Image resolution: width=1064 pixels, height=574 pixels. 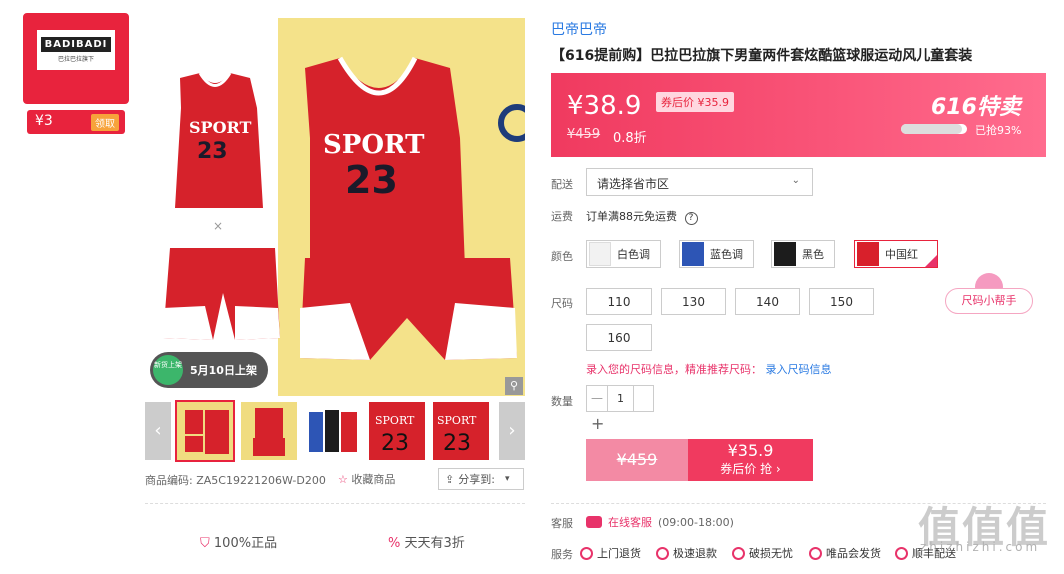 What do you see at coordinates (623, 254) in the screenshot?
I see `color-option-white: 白色调` at bounding box center [623, 254].